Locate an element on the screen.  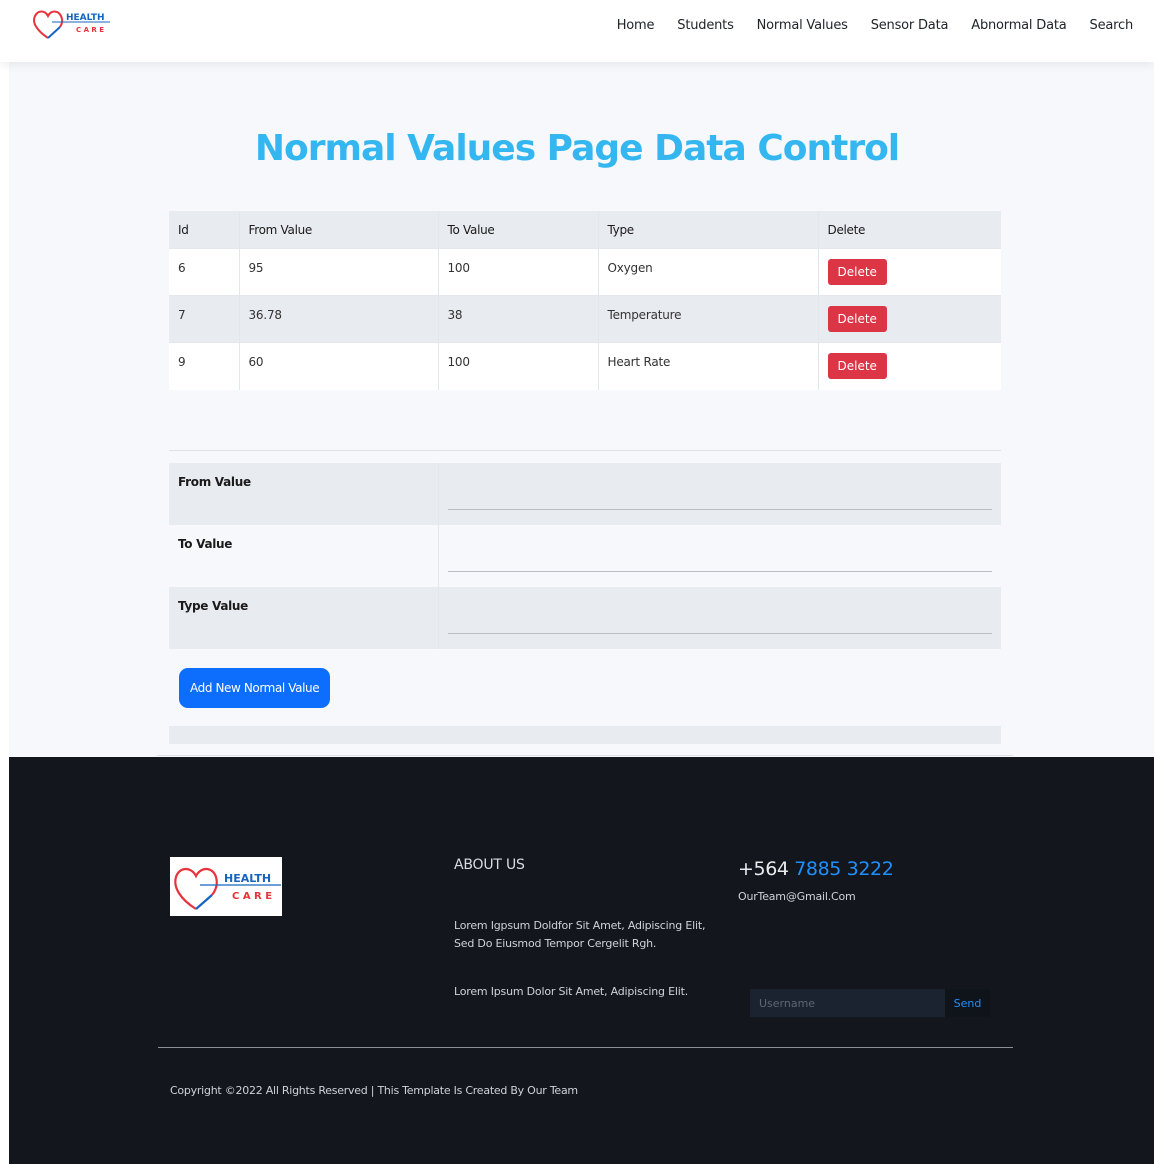
header-type: Type is located at coordinates (707, 230).